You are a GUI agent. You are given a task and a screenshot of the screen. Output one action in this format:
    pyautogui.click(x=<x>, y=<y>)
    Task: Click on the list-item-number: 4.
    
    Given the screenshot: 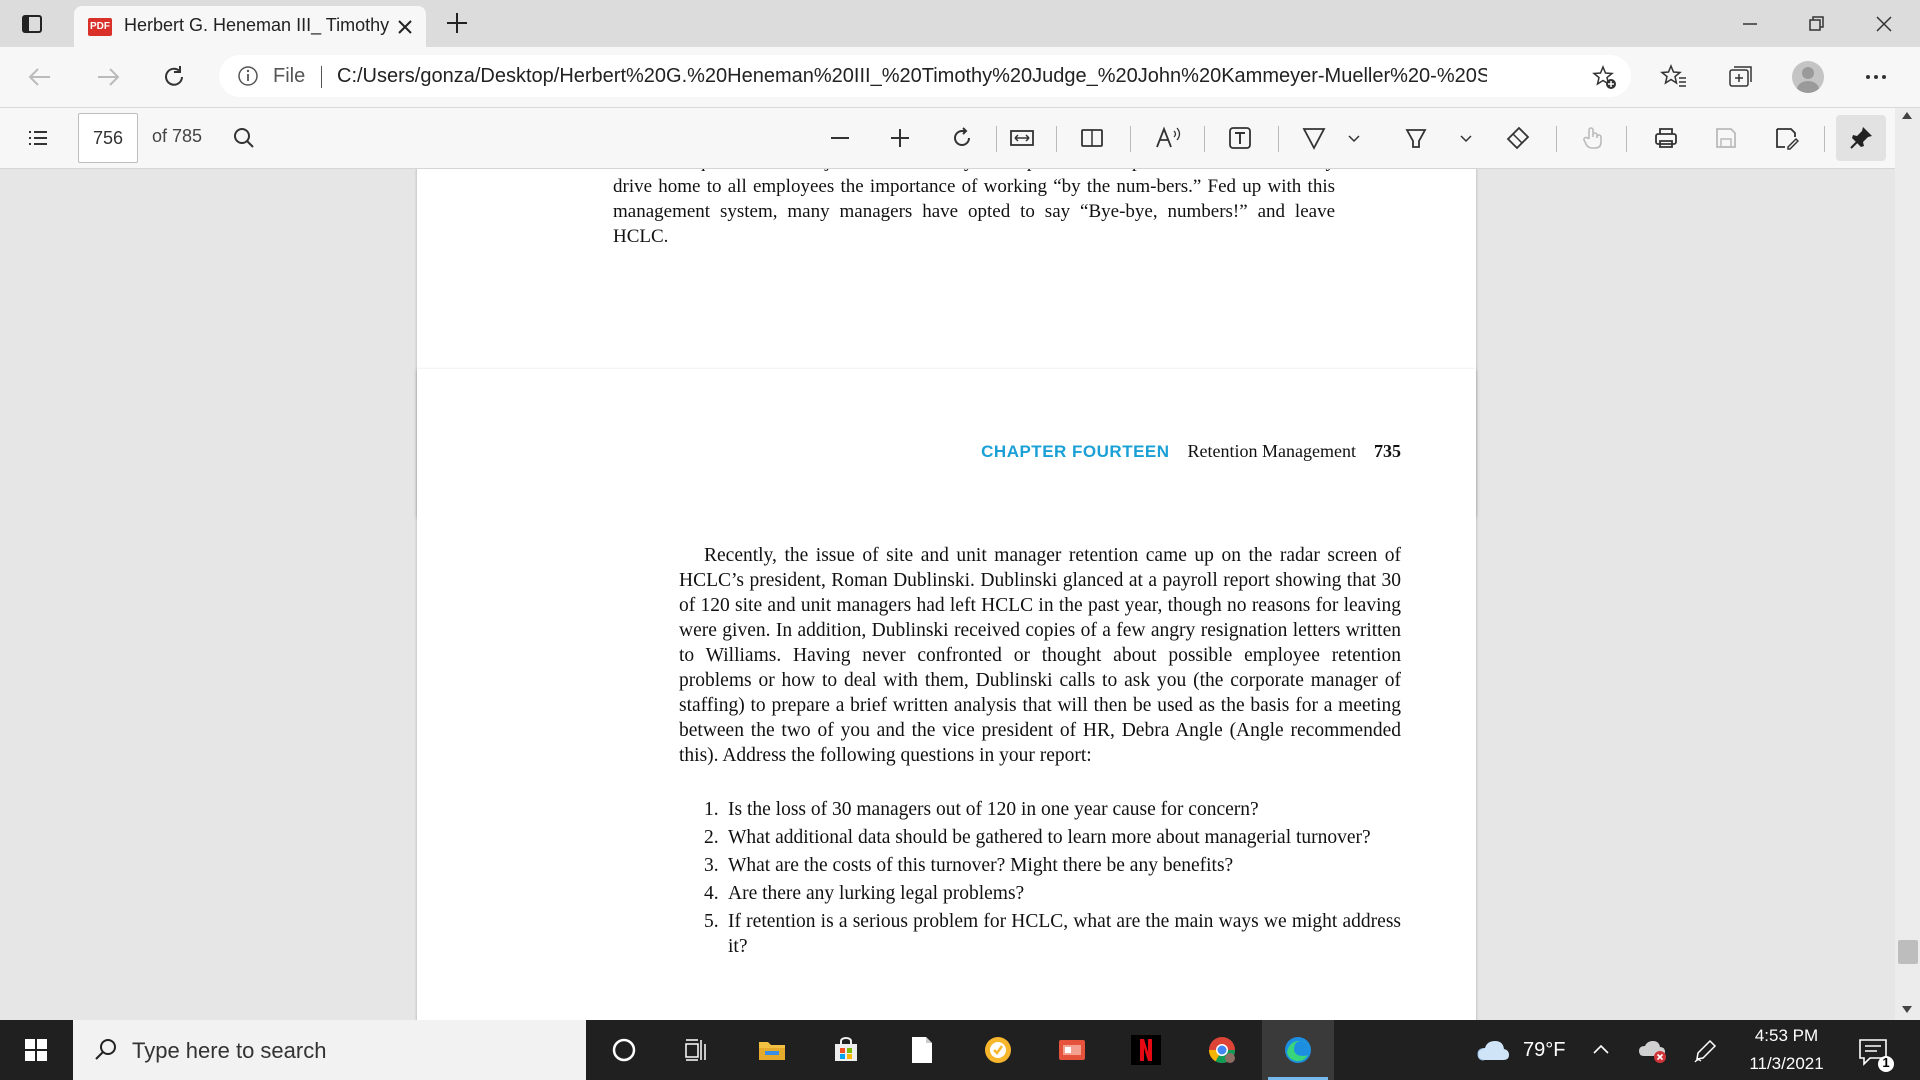 What is the action you would take?
    pyautogui.click(x=711, y=893)
    